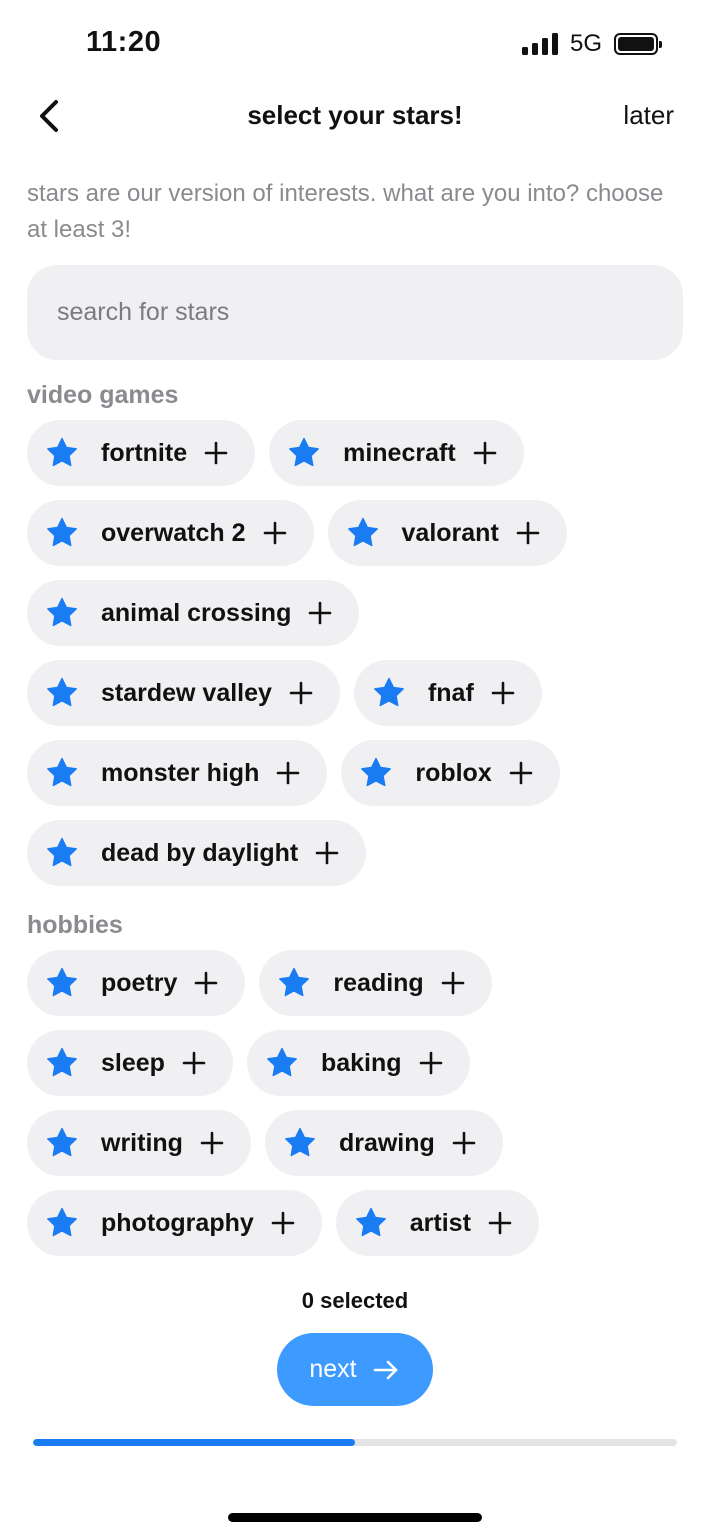 The width and height of the screenshot is (710, 1536). I want to click on star-chip: artist, so click(437, 1223).